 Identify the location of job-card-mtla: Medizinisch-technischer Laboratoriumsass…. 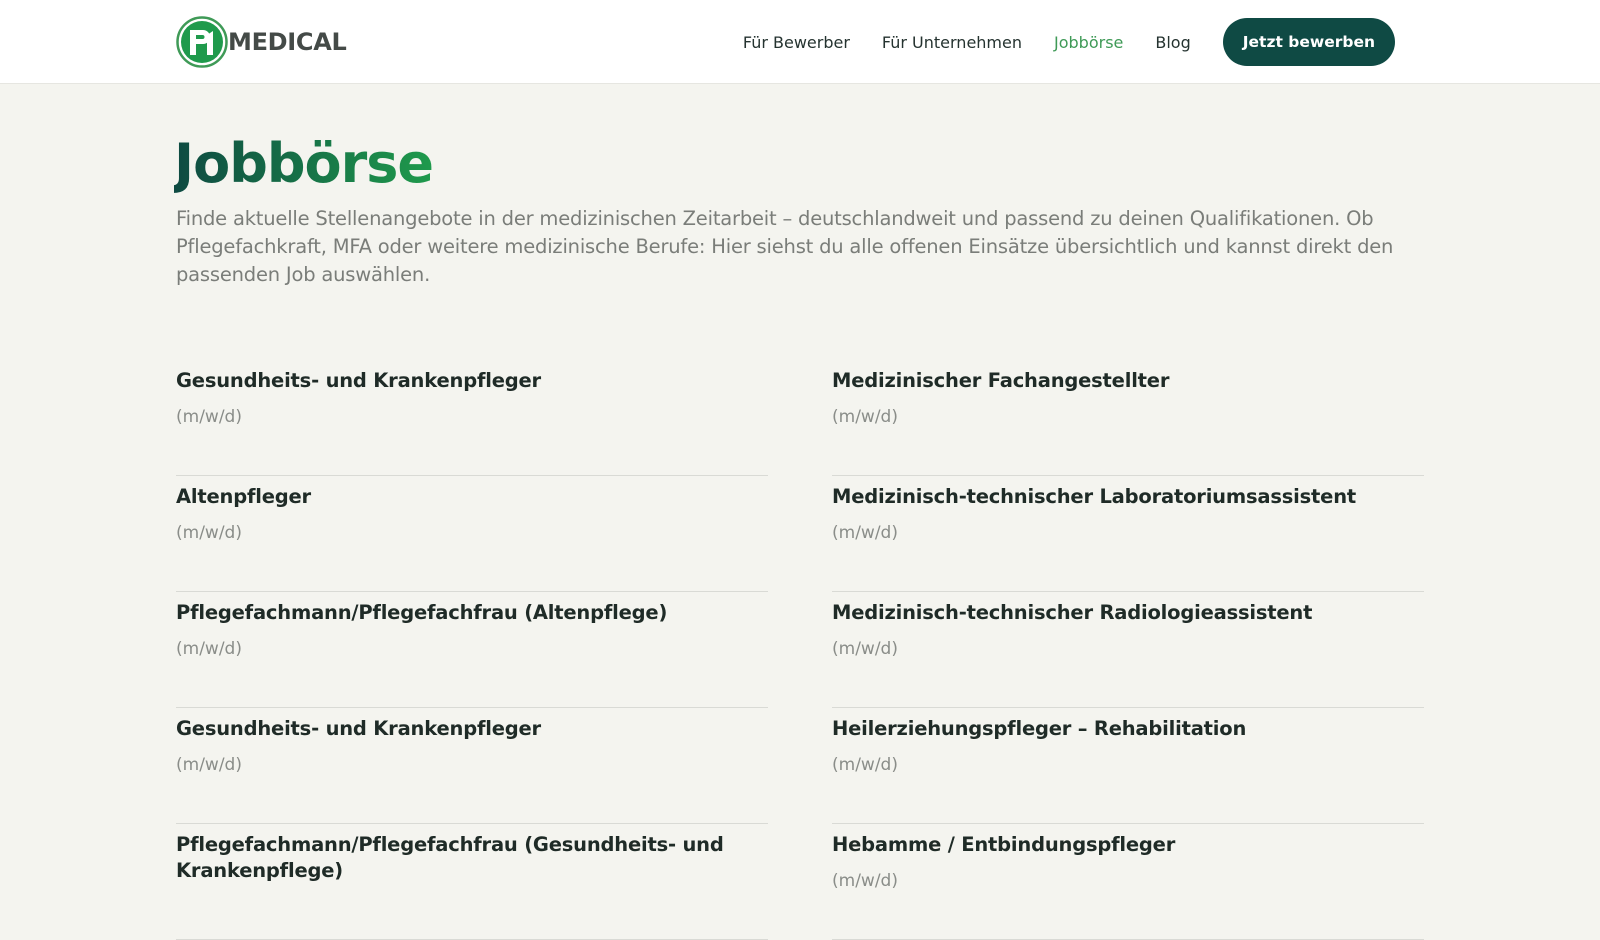
(1128, 534).